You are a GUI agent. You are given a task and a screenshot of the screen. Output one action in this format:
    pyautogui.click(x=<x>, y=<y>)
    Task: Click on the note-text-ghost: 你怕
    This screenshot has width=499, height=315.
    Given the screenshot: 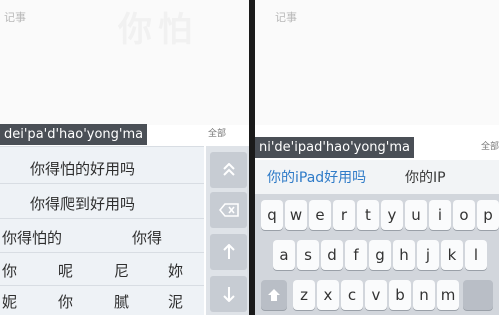 What is the action you would take?
    pyautogui.click(x=158, y=30)
    